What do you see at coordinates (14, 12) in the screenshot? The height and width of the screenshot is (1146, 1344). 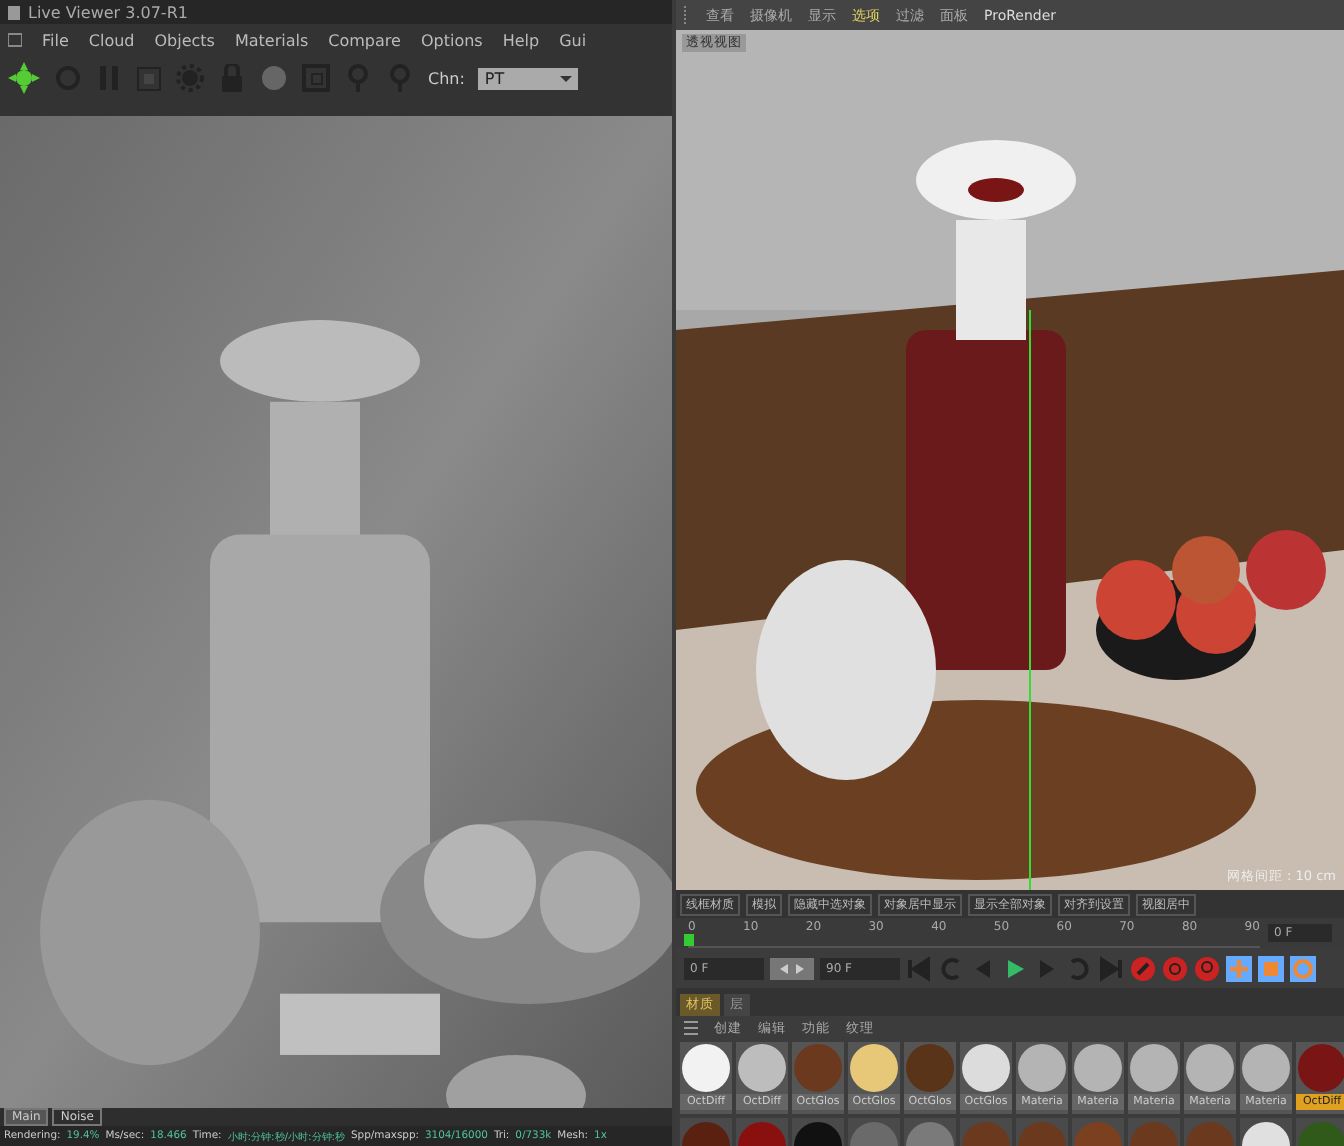 I see `window-icon` at bounding box center [14, 12].